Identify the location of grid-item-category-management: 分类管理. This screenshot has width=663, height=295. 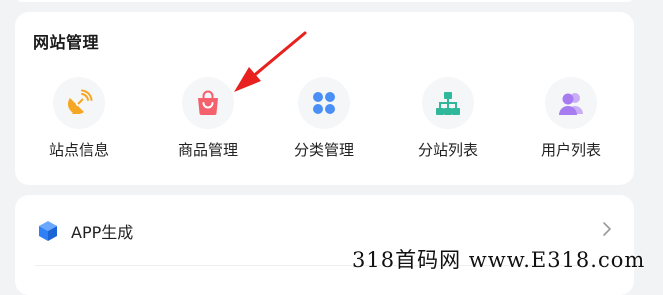
(324, 118).